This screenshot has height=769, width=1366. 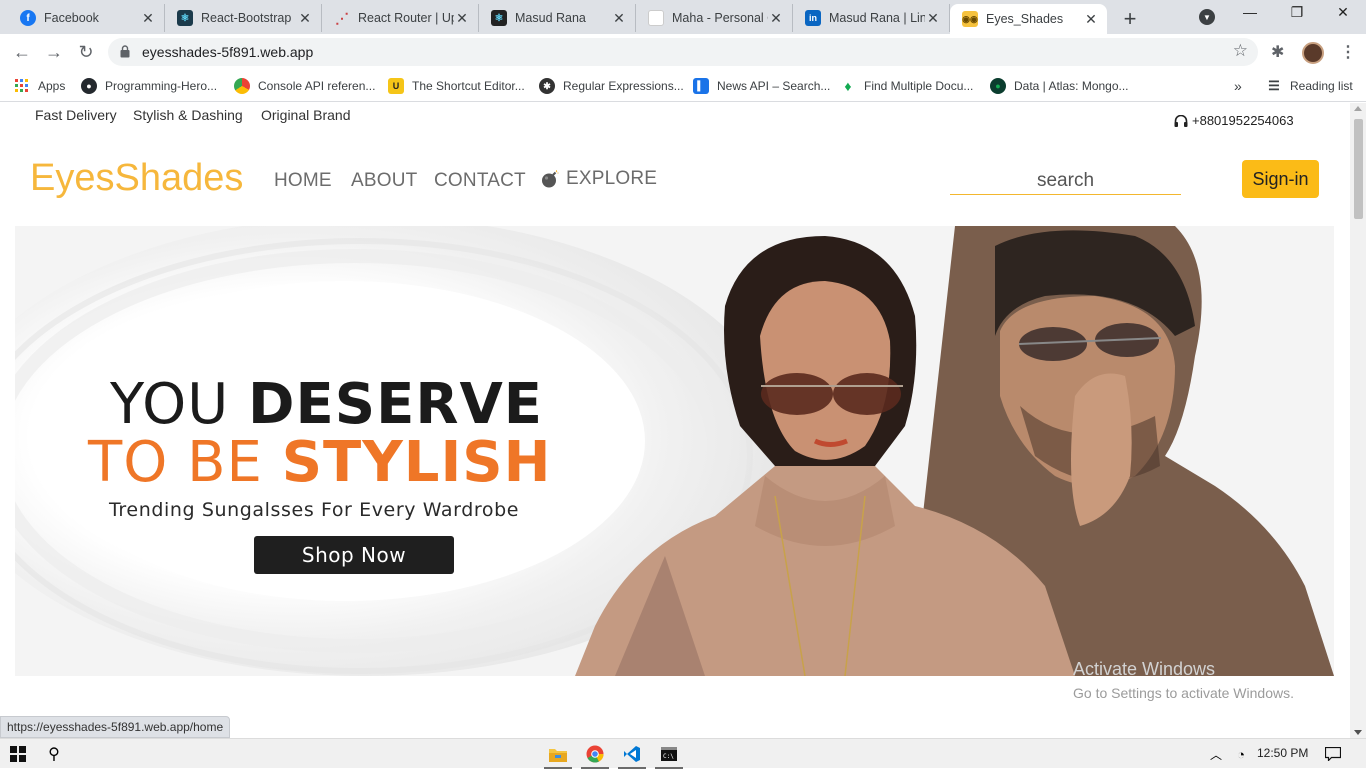 I want to click on nav-home: HOME, so click(x=303, y=181).